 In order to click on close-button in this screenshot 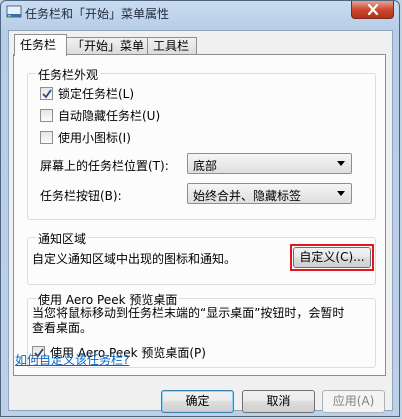, I will do `click(372, 10)`.